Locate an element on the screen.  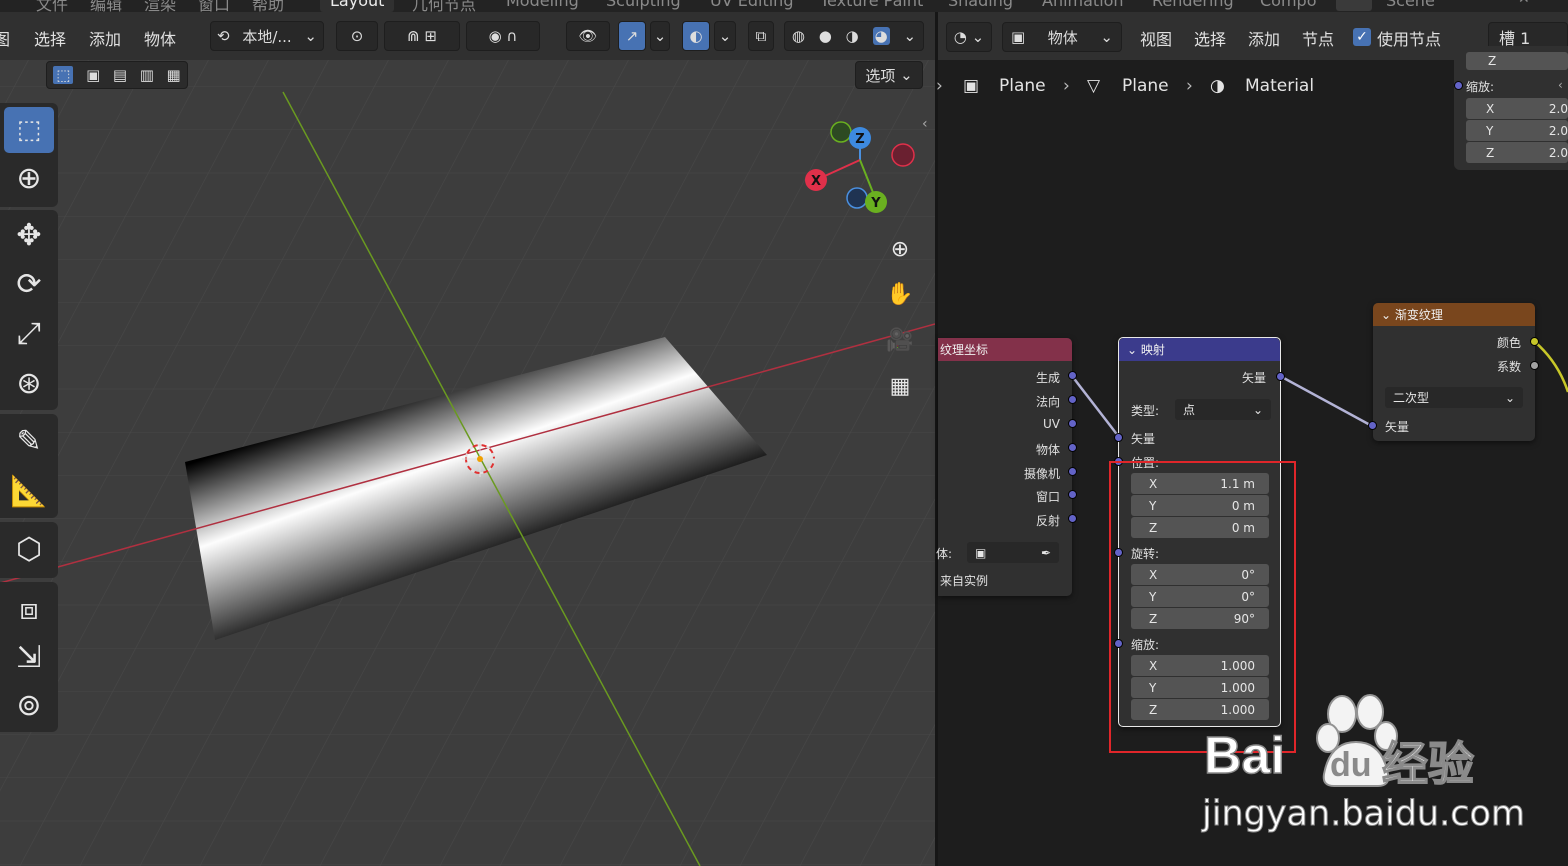
eyedropper-icon: ✒ is located at coordinates (1046, 553).